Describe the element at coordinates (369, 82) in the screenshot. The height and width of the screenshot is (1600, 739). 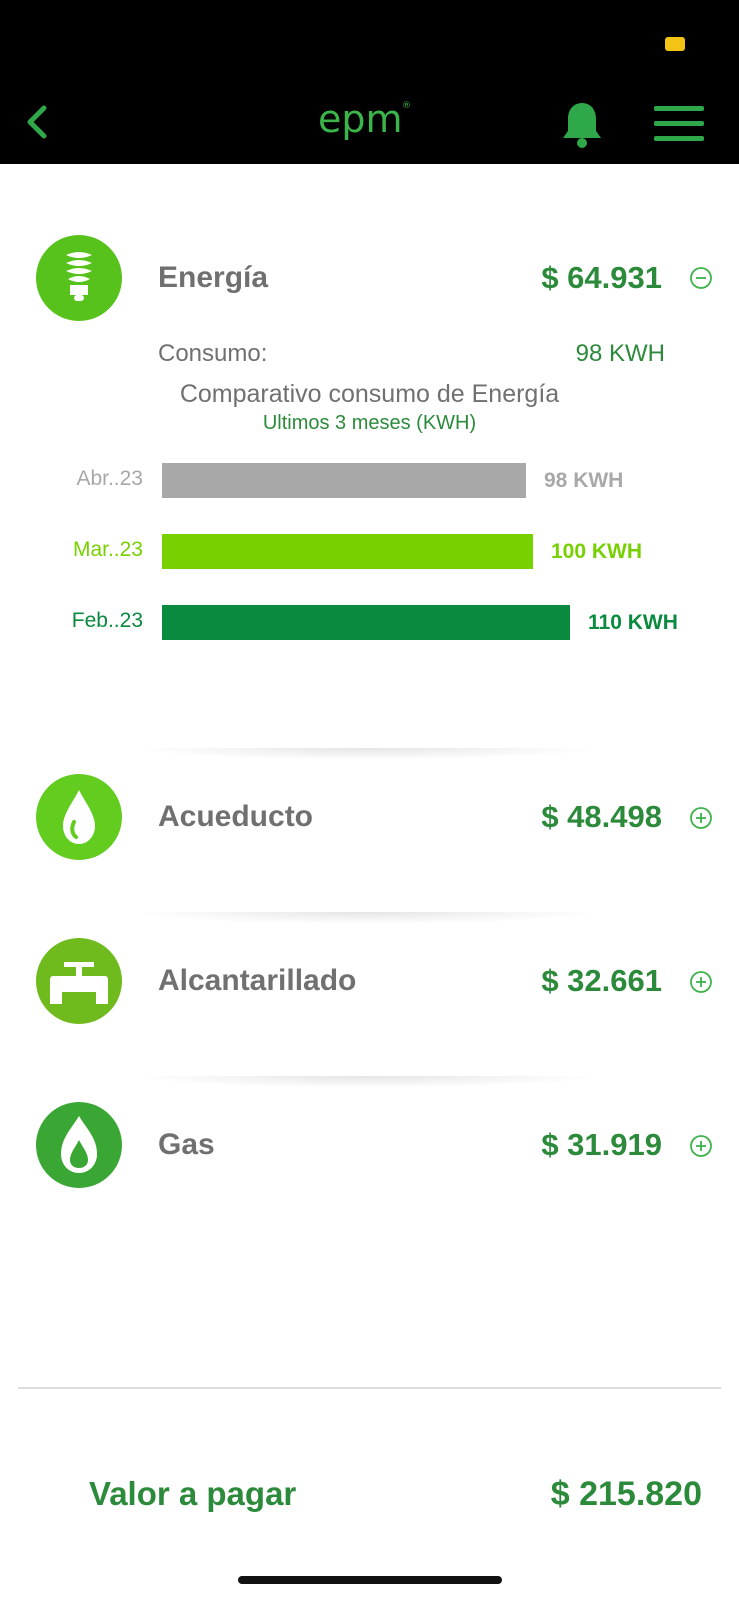
I see `top-bar: epm ®` at that location.